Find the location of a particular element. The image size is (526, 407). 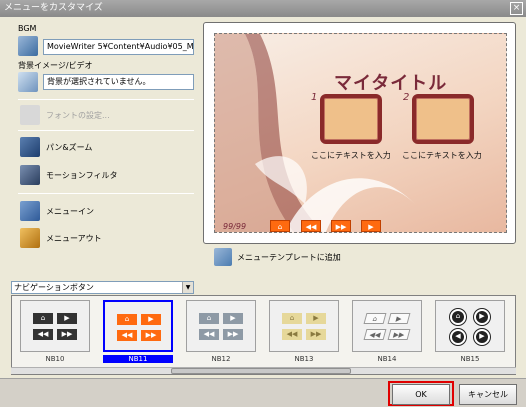

prev-icon: ◀ is located at coordinates (458, 337).